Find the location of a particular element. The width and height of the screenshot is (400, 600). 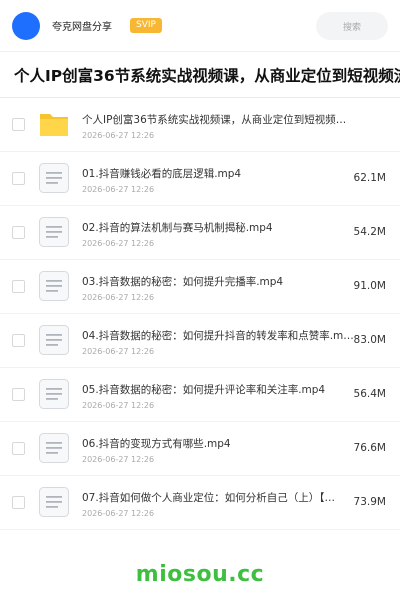

avatar is located at coordinates (26, 25).